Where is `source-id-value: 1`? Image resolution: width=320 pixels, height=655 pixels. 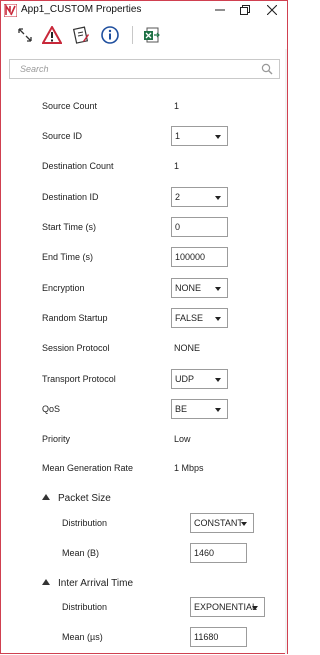 source-id-value: 1 is located at coordinates (178, 136).